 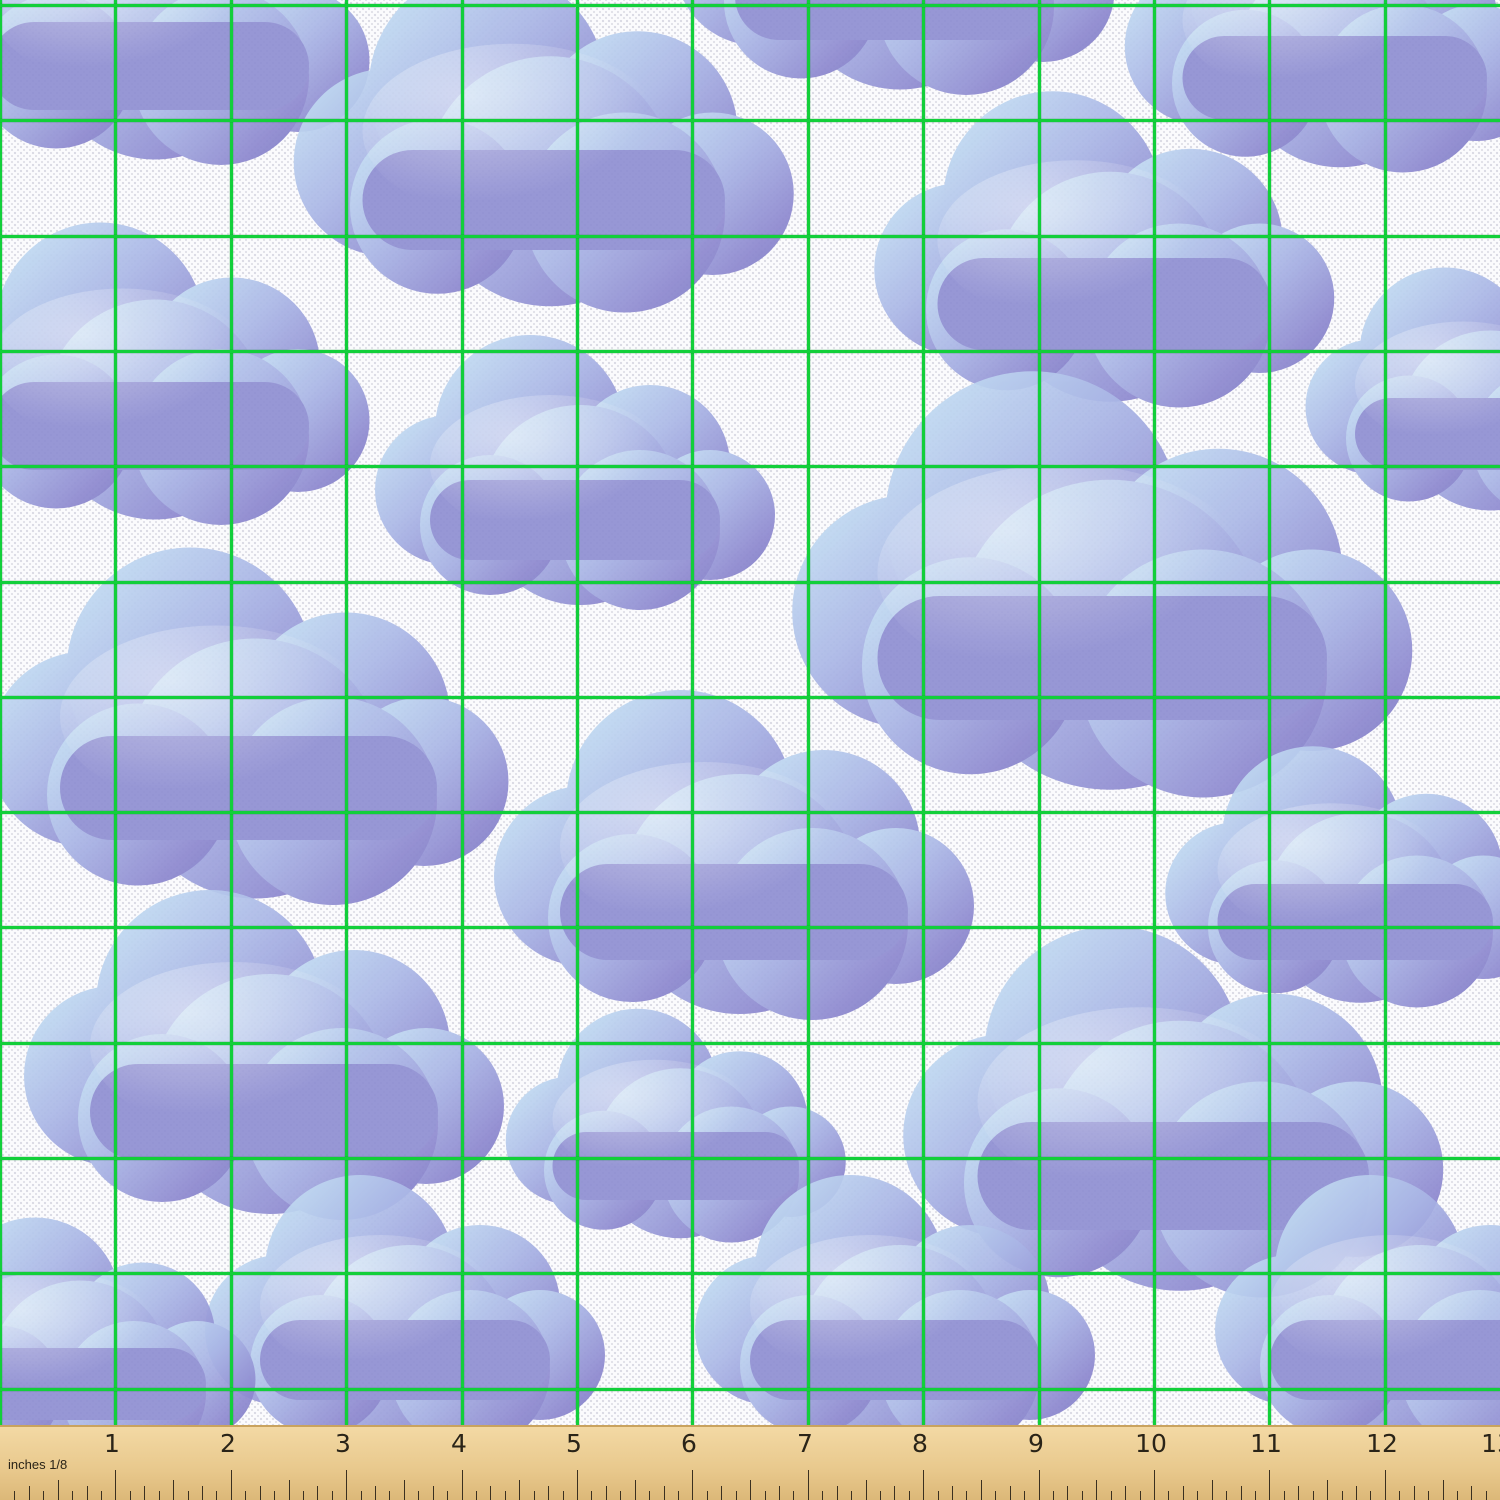 I want to click on ruler-unit-label: inches 1/8, so click(x=38, y=1464).